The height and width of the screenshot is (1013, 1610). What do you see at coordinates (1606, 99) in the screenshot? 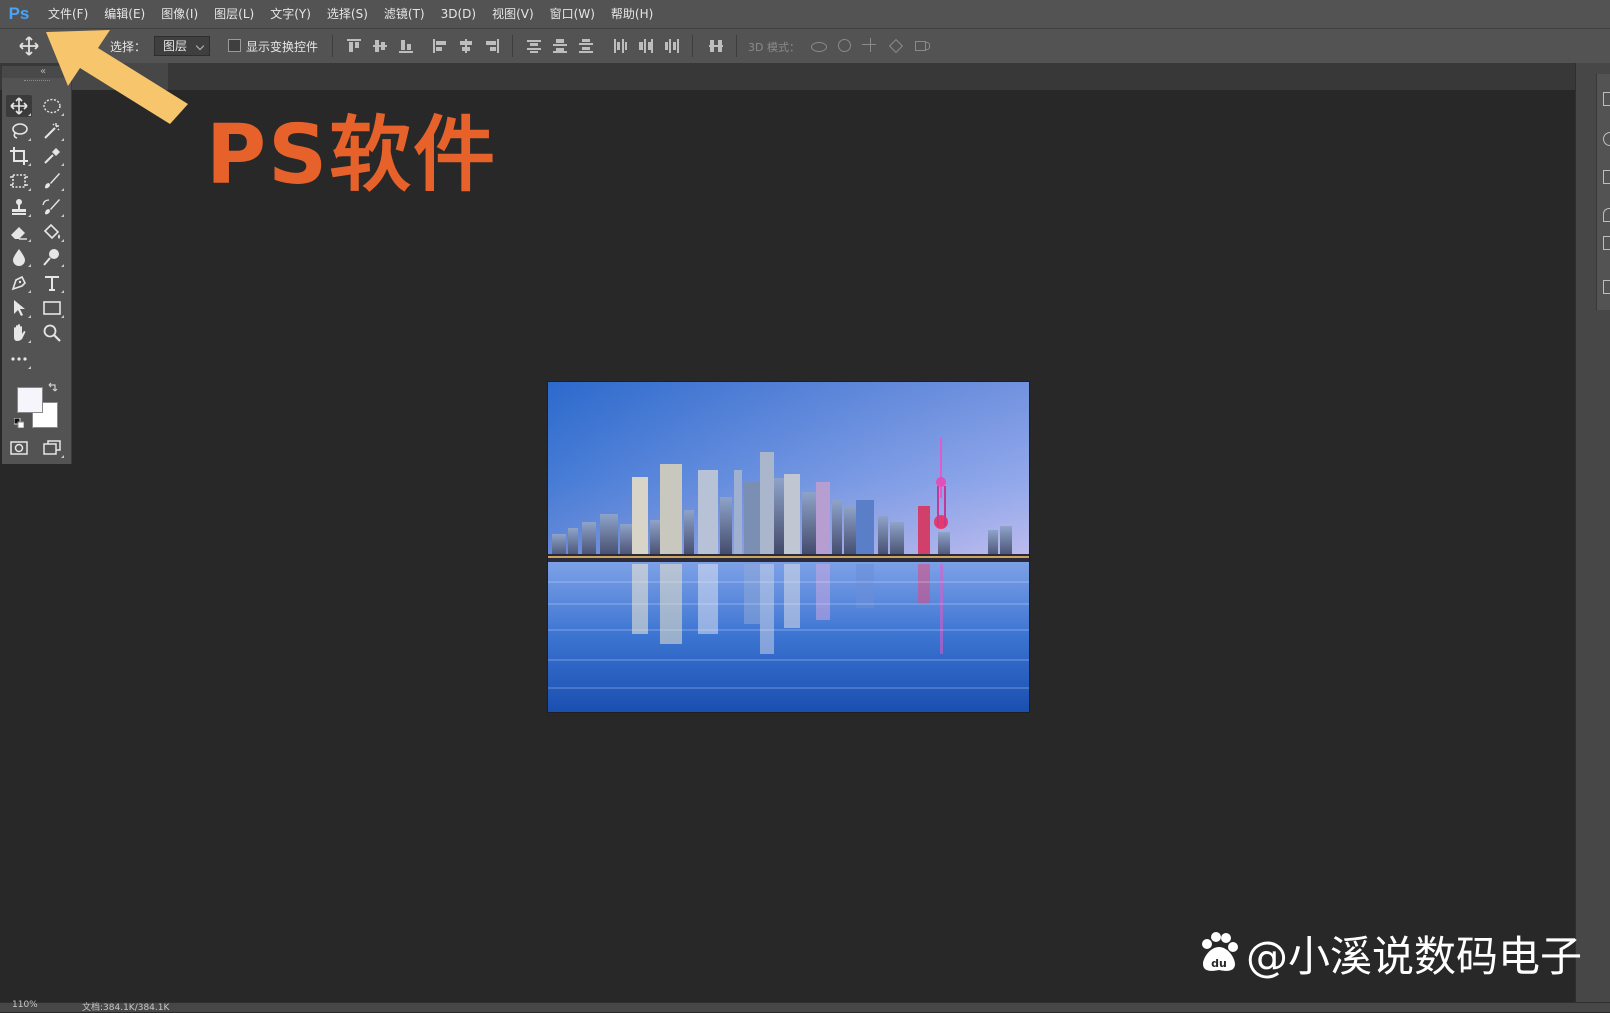
I see `panel-history-icon` at bounding box center [1606, 99].